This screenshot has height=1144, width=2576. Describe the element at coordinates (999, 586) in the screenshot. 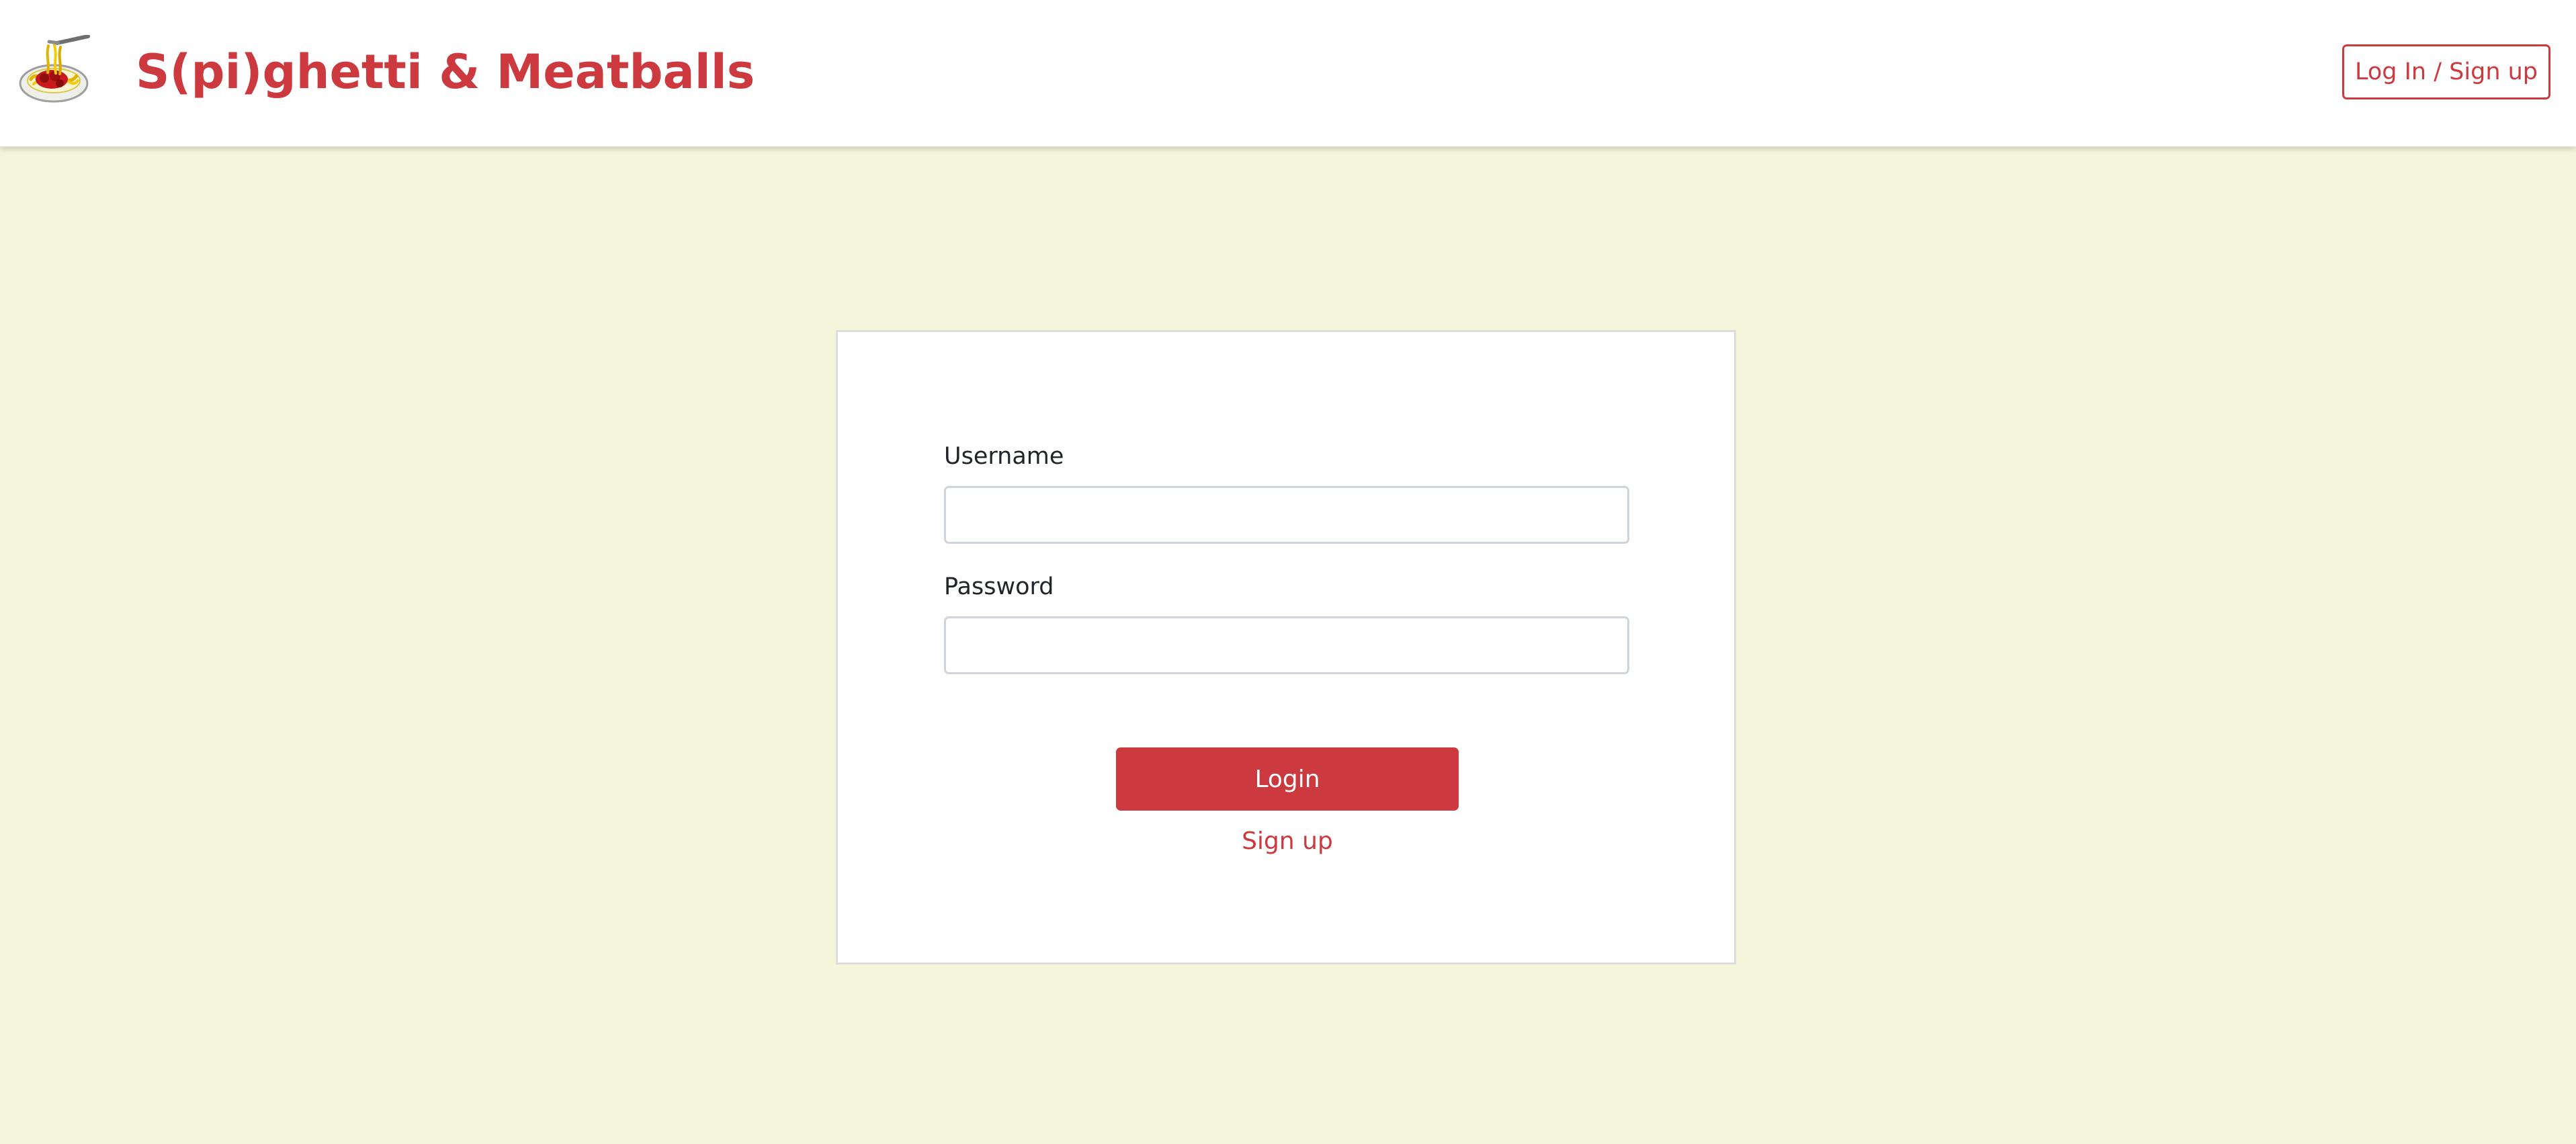

I see `password-label: Password` at that location.